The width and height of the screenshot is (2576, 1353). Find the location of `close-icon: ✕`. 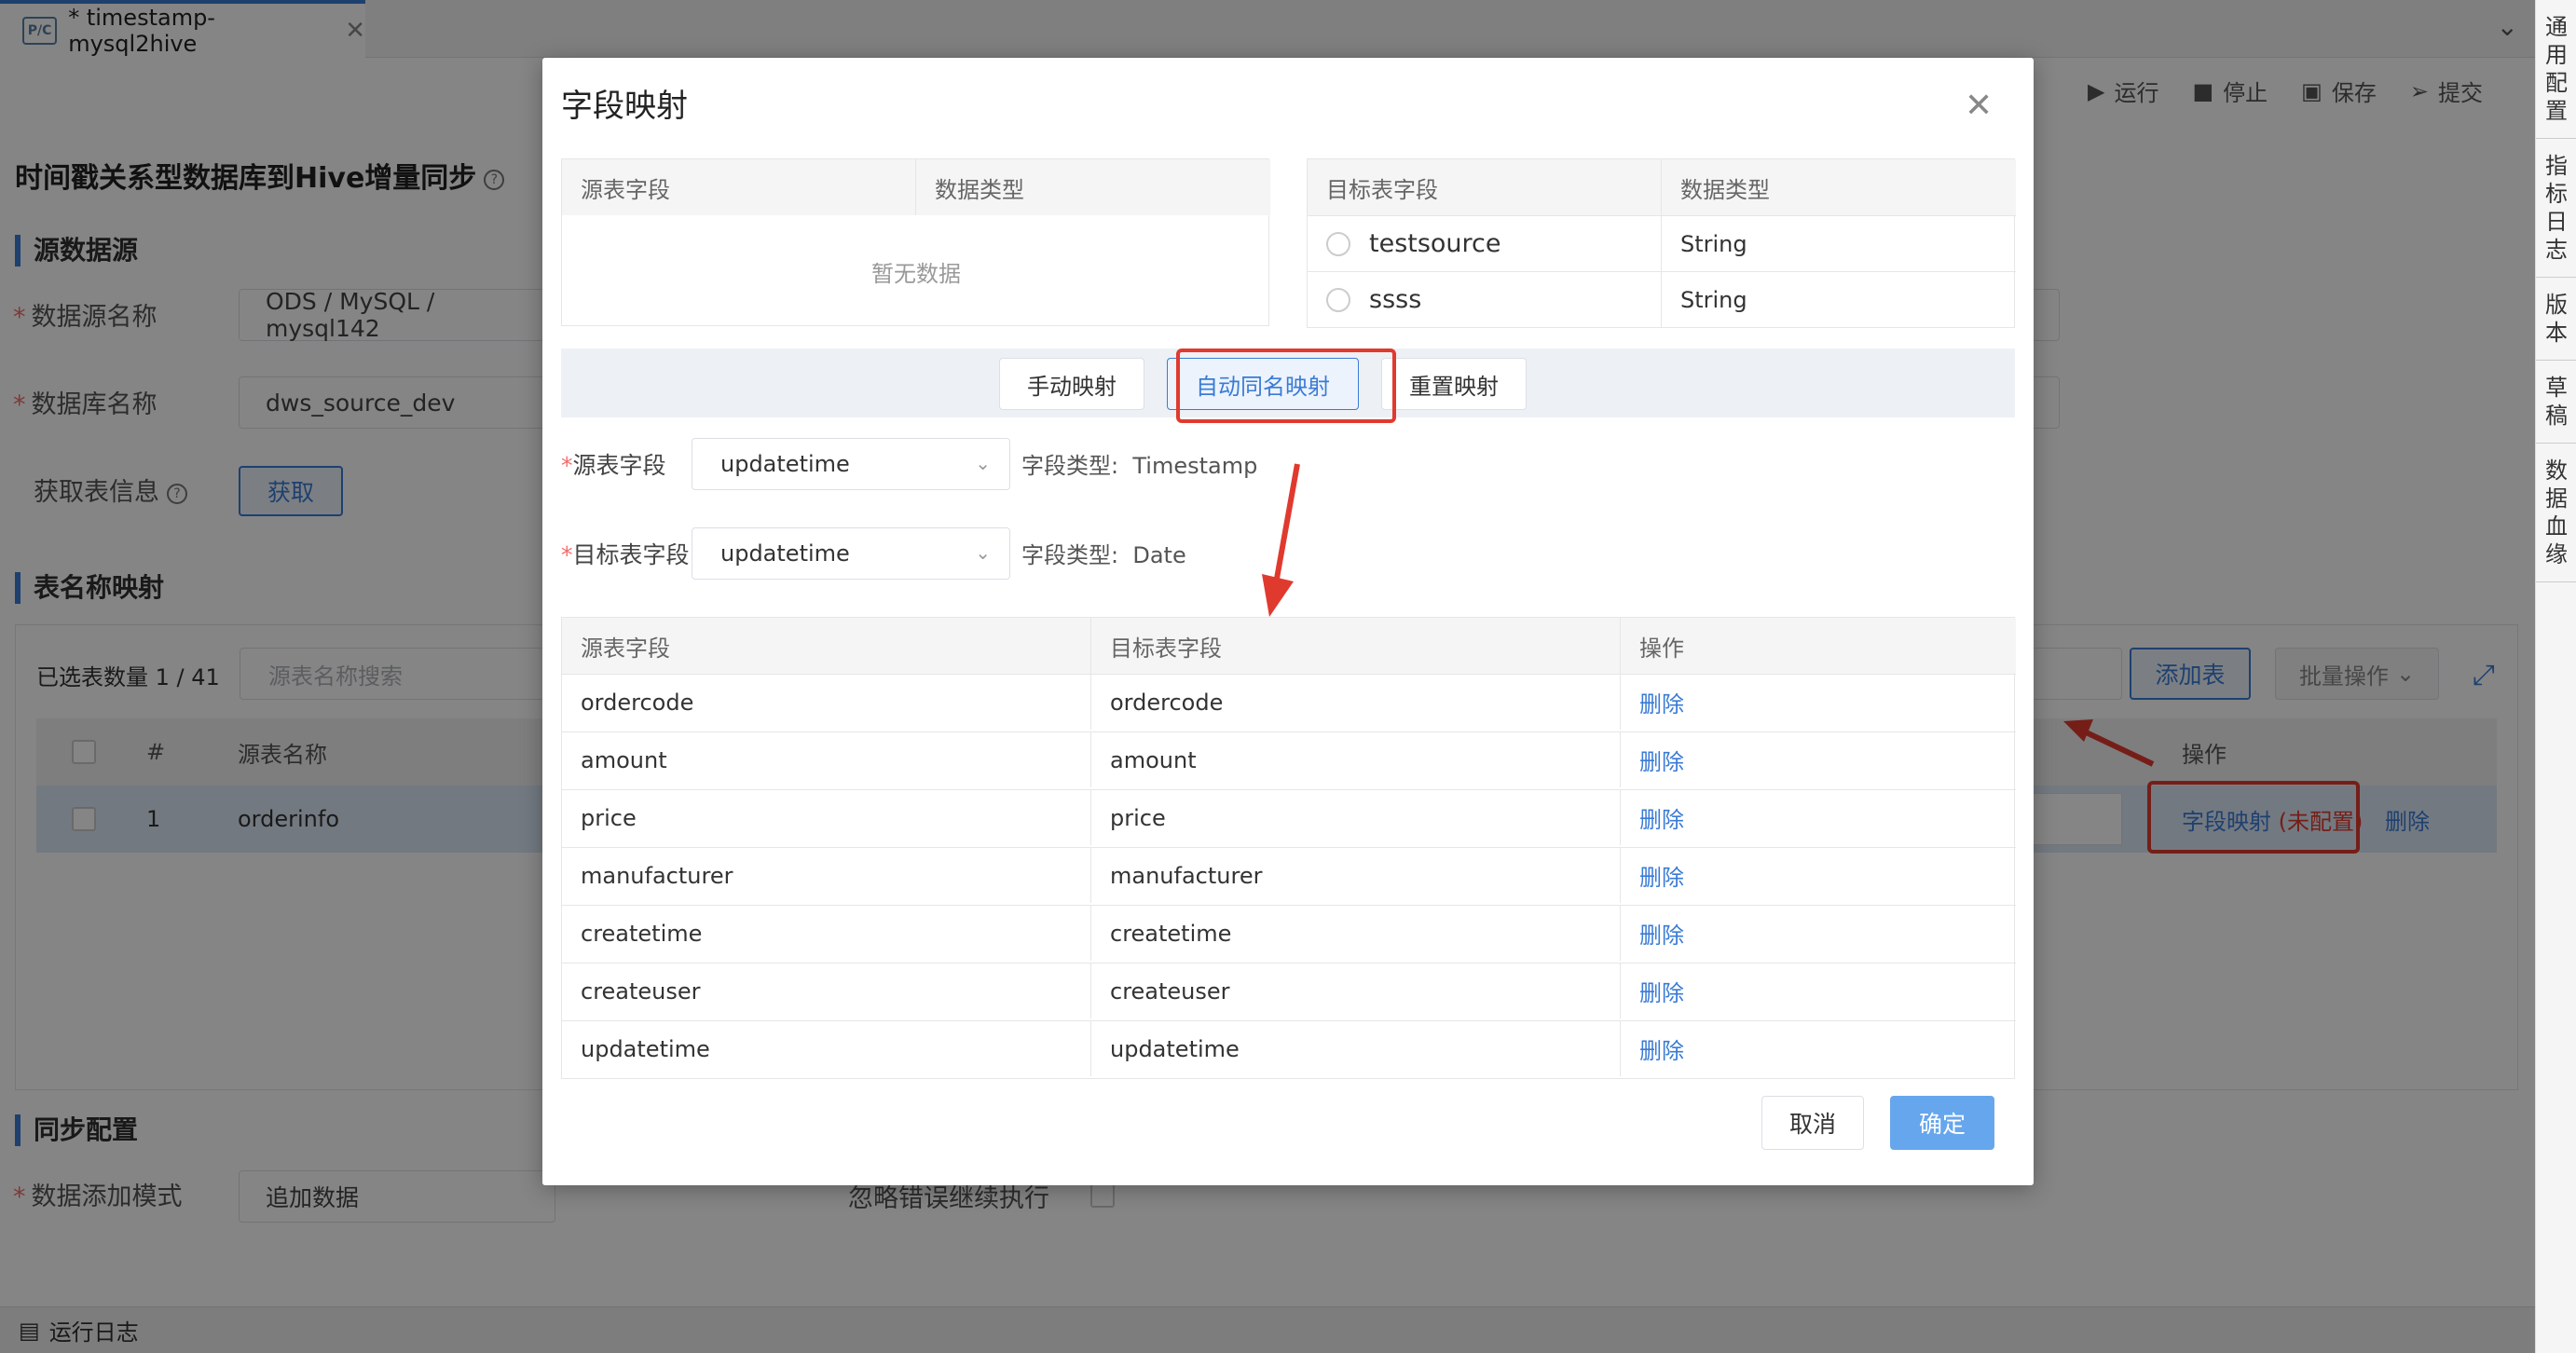

close-icon: ✕ is located at coordinates (1979, 106).